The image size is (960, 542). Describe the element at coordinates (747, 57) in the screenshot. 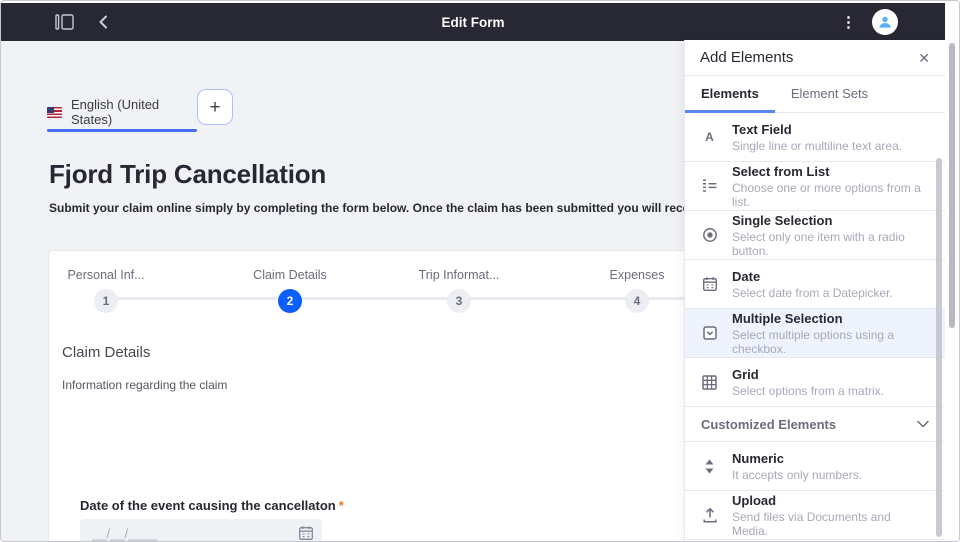

I see `panel-title: Add Elements` at that location.